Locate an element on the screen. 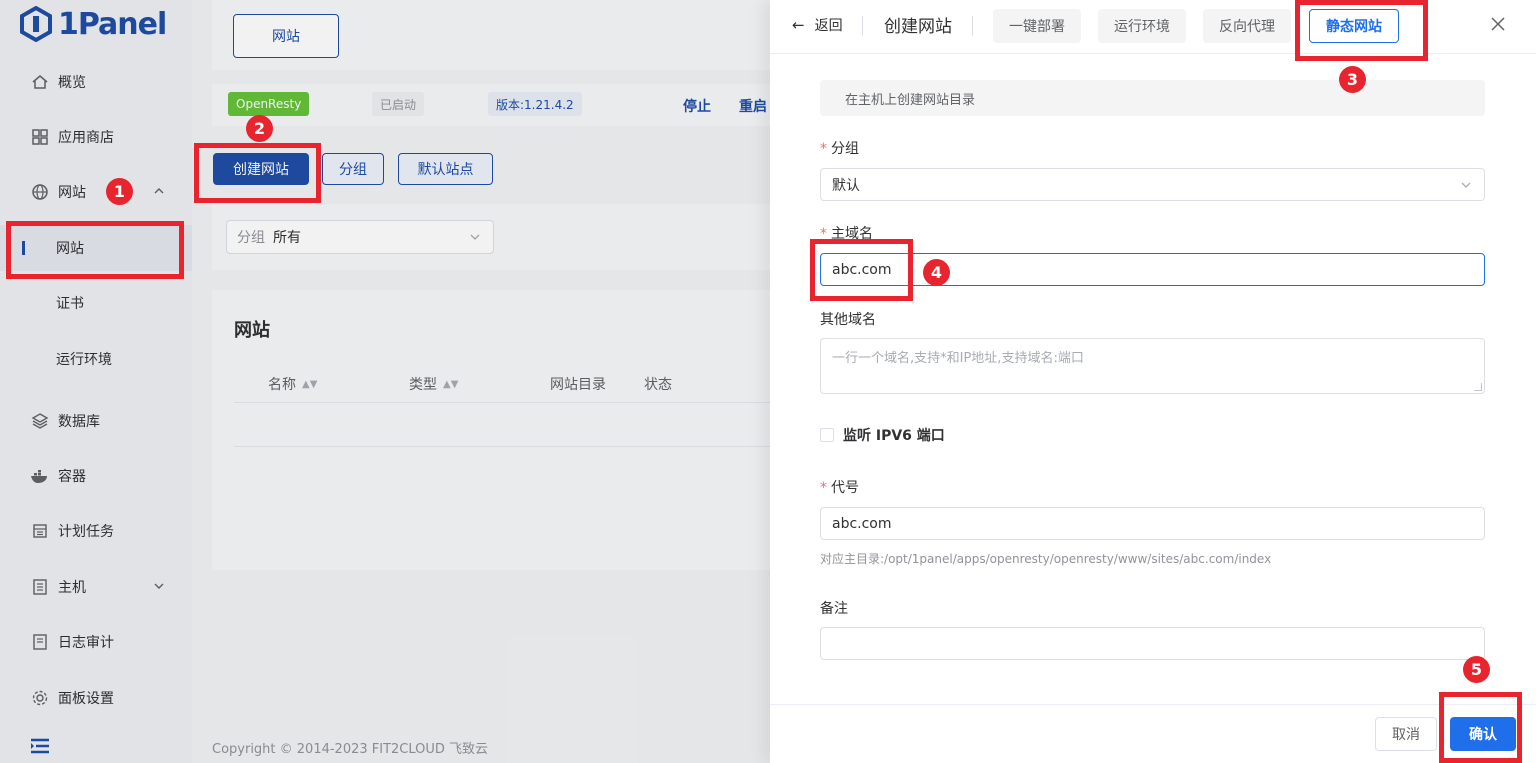 The width and height of the screenshot is (1536, 763). ipv6-checkbox: 监听 IPV6 端口 is located at coordinates (882, 435).